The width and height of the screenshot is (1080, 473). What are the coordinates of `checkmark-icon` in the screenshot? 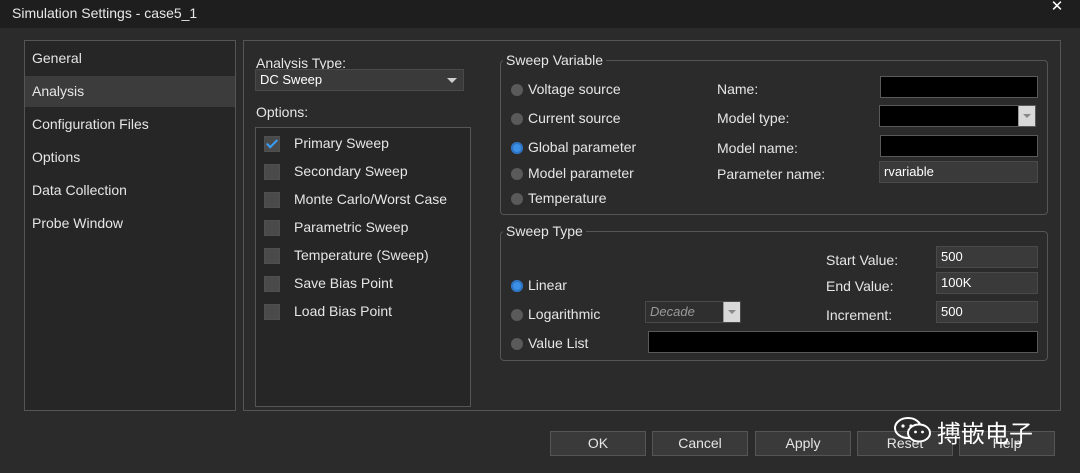 It's located at (272, 142).